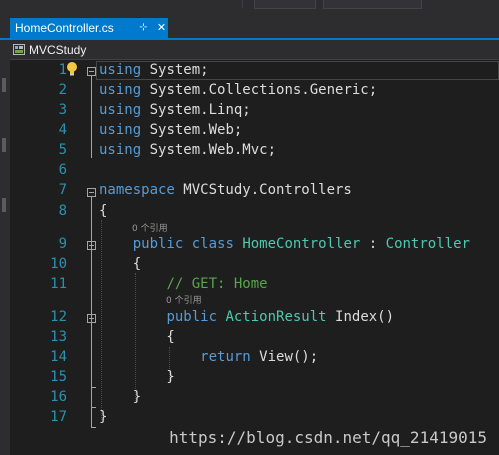 The width and height of the screenshot is (499, 455). I want to click on solution-configuration-dropdown, so click(285, 4).